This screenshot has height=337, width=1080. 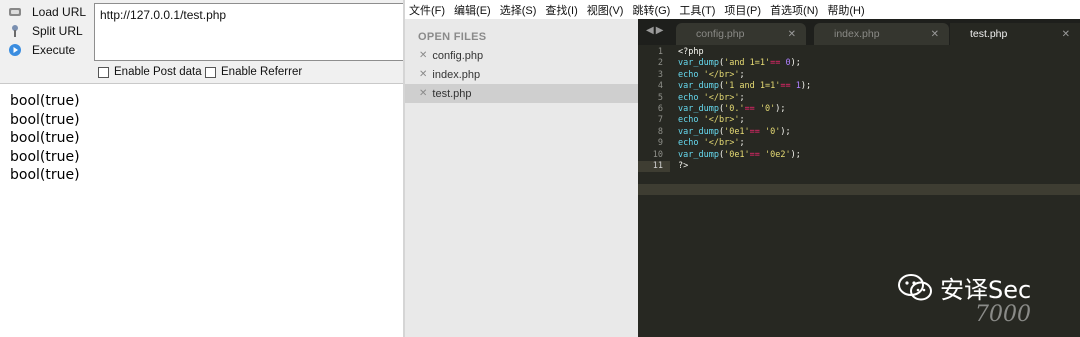 I want to click on execute-icon, so click(x=15, y=50).